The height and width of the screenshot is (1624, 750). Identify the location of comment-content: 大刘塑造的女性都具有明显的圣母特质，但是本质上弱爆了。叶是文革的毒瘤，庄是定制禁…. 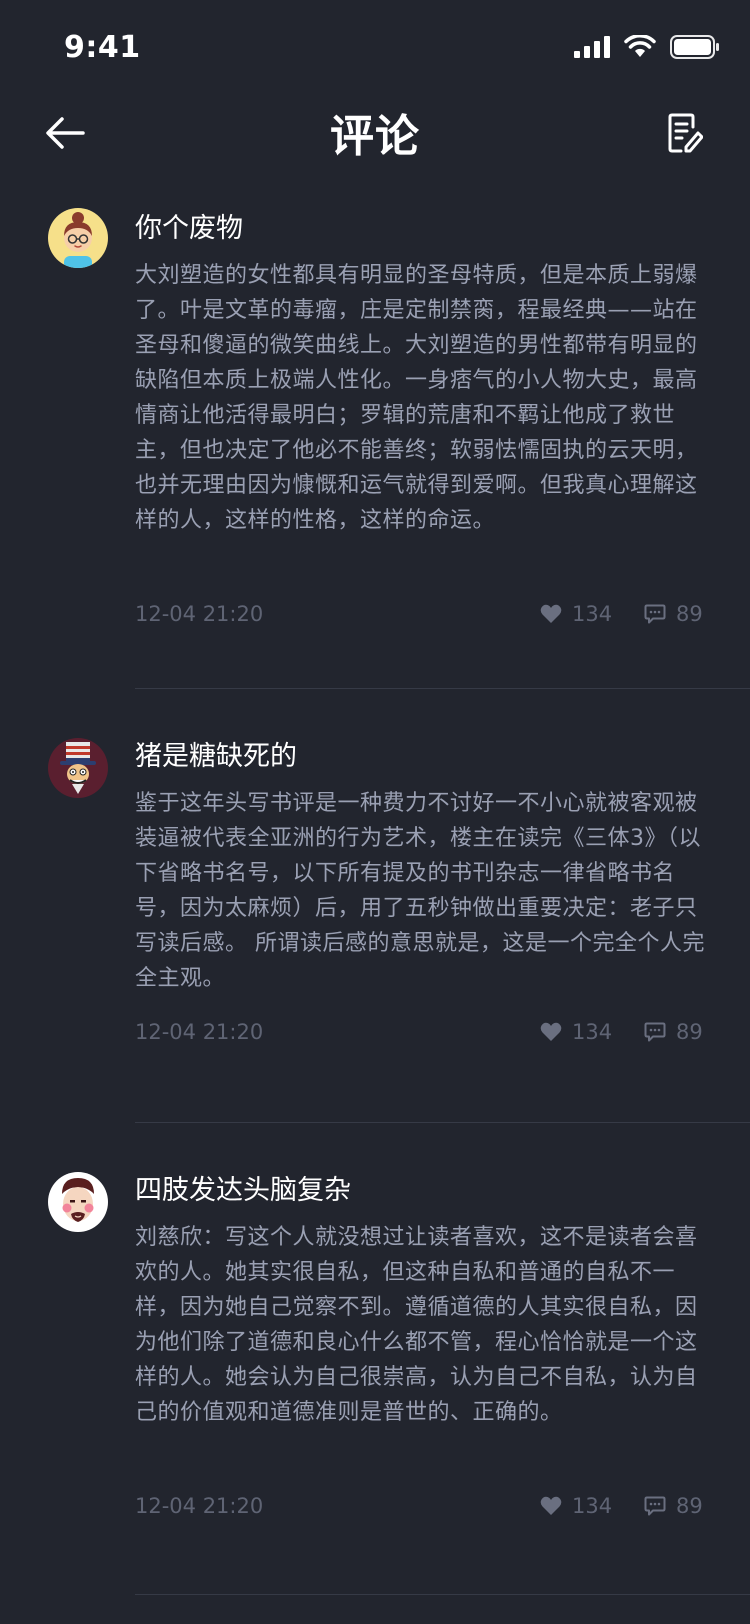
(416, 398).